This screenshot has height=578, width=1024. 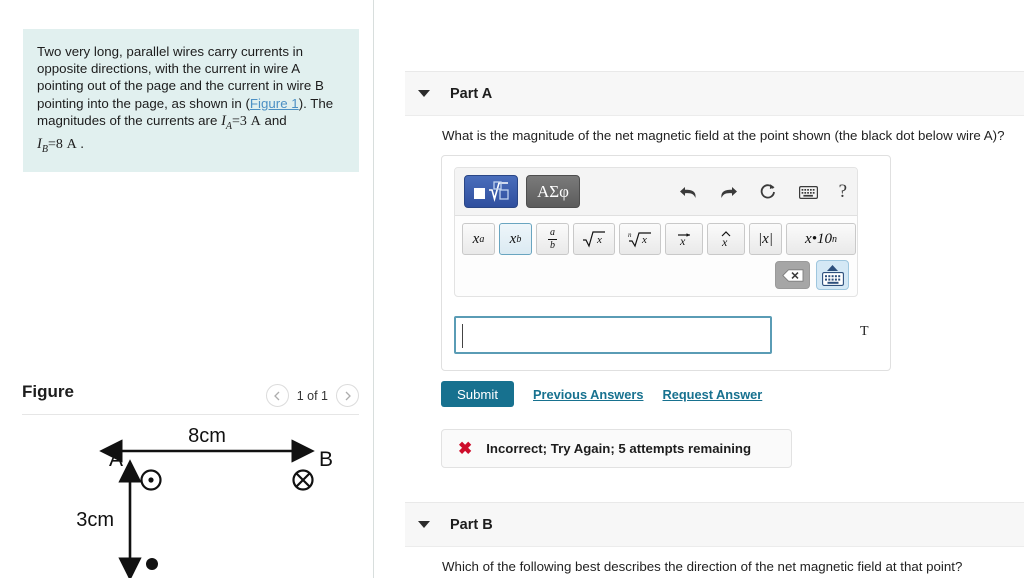 What do you see at coordinates (832, 275) in the screenshot?
I see `keyboard-up-icon` at bounding box center [832, 275].